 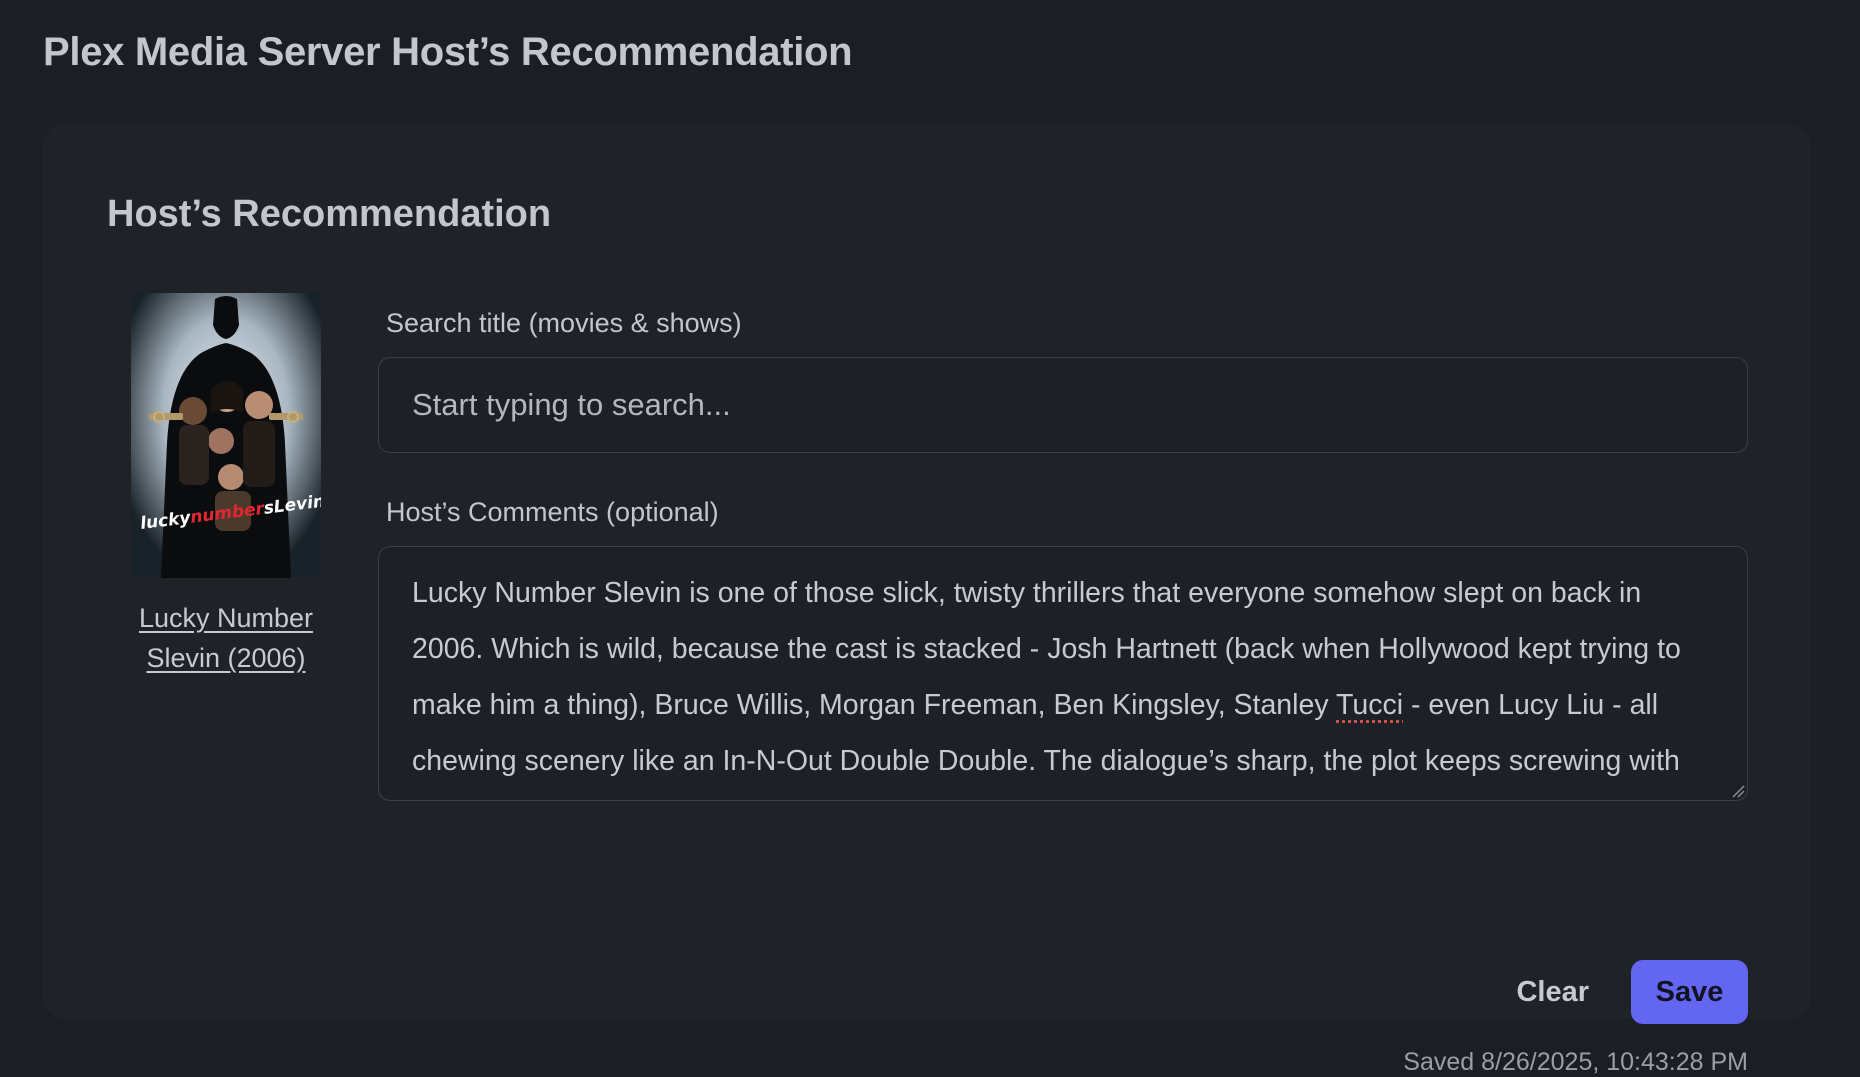 What do you see at coordinates (1629, 992) in the screenshot?
I see `form-actions: Clear Save` at bounding box center [1629, 992].